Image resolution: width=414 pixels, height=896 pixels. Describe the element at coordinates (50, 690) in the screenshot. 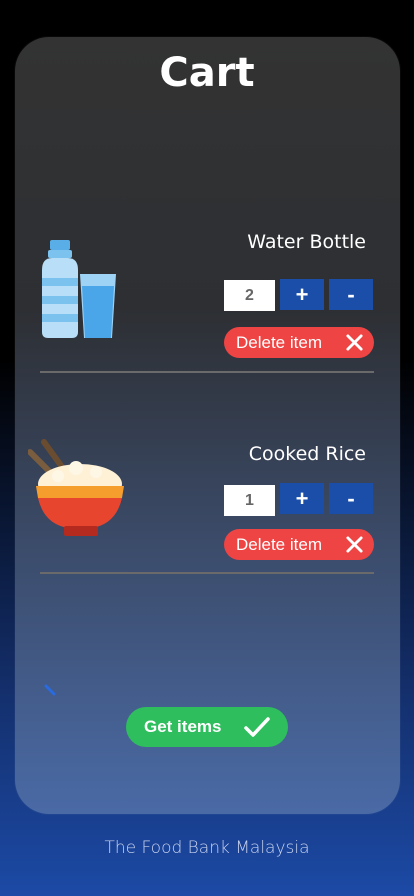

I see `loading-spinner-icon` at that location.